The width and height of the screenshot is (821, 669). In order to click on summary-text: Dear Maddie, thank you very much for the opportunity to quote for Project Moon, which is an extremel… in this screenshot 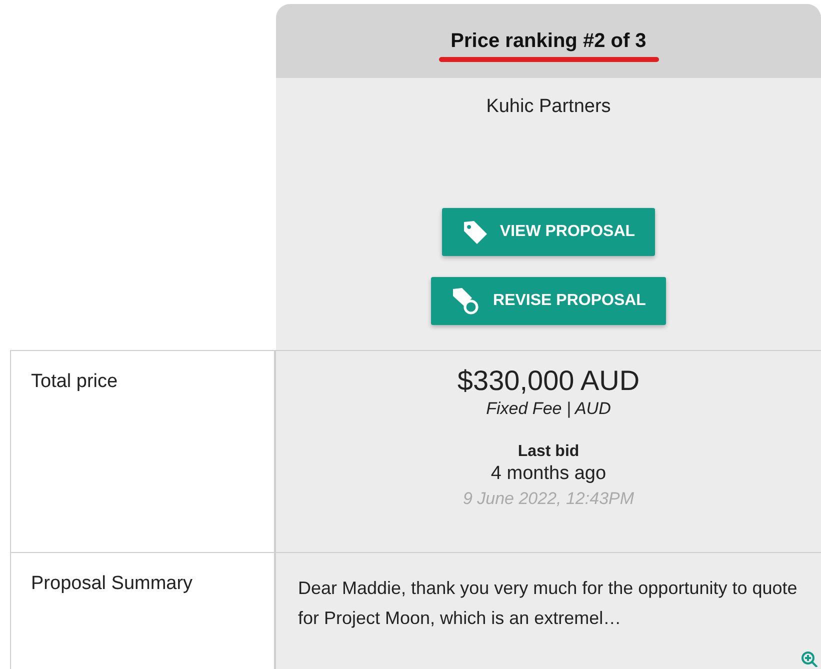, I will do `click(547, 603)`.